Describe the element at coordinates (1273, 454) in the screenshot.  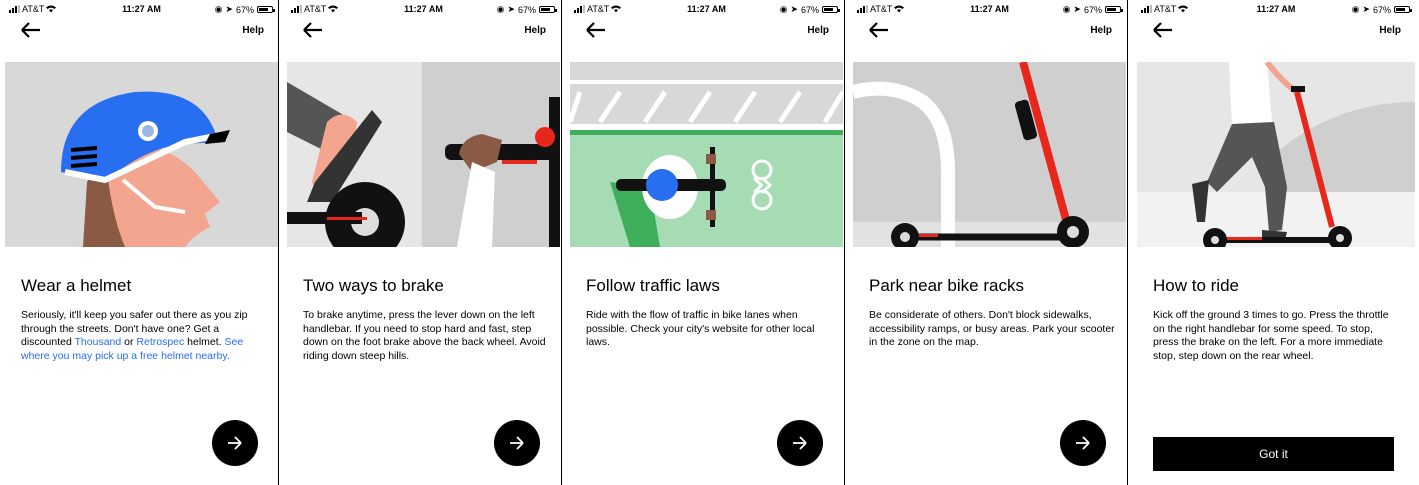
I see `got-it-button: Got it` at that location.